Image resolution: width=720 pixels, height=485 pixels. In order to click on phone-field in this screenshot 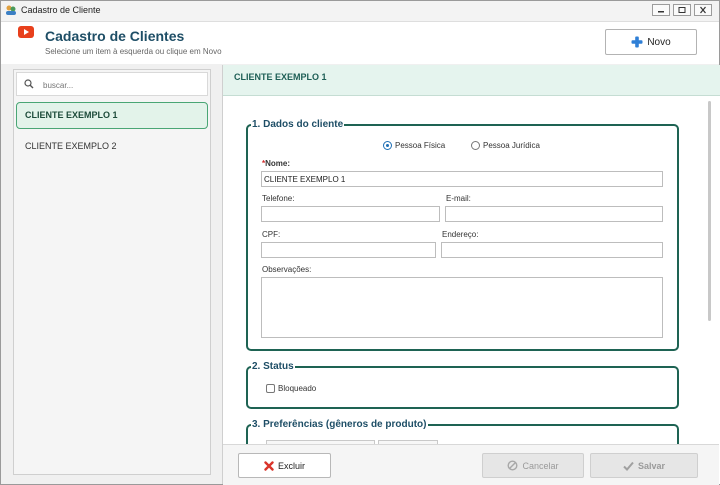, I will do `click(350, 214)`.